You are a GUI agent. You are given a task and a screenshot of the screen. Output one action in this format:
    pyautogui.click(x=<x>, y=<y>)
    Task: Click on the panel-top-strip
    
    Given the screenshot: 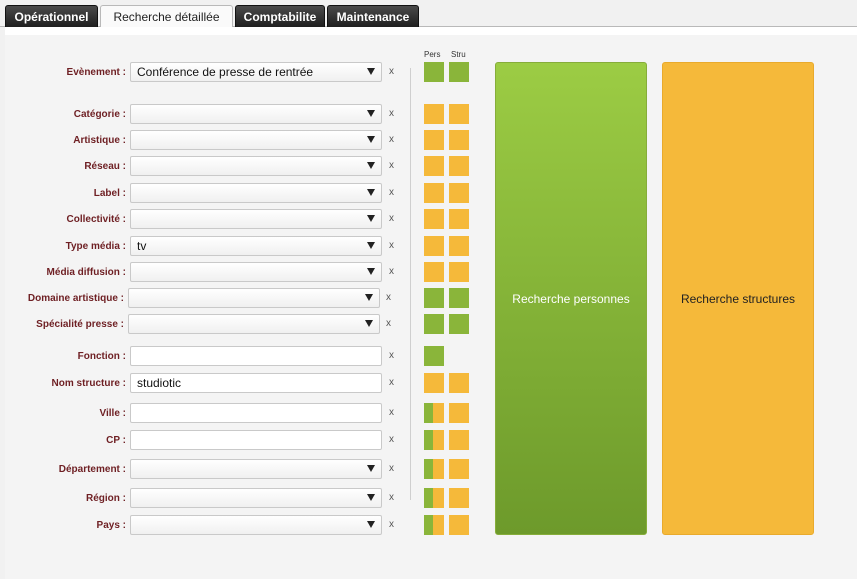 What is the action you would take?
    pyautogui.click(x=431, y=31)
    